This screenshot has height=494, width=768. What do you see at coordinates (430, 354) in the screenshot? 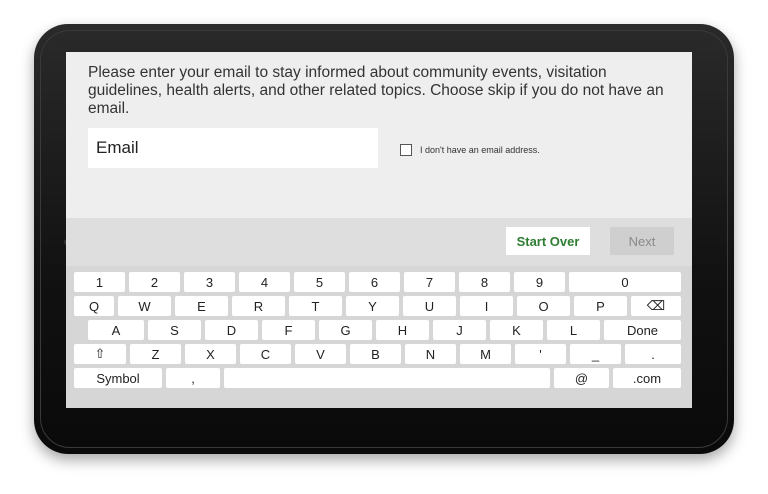
I see `key-n: N` at bounding box center [430, 354].